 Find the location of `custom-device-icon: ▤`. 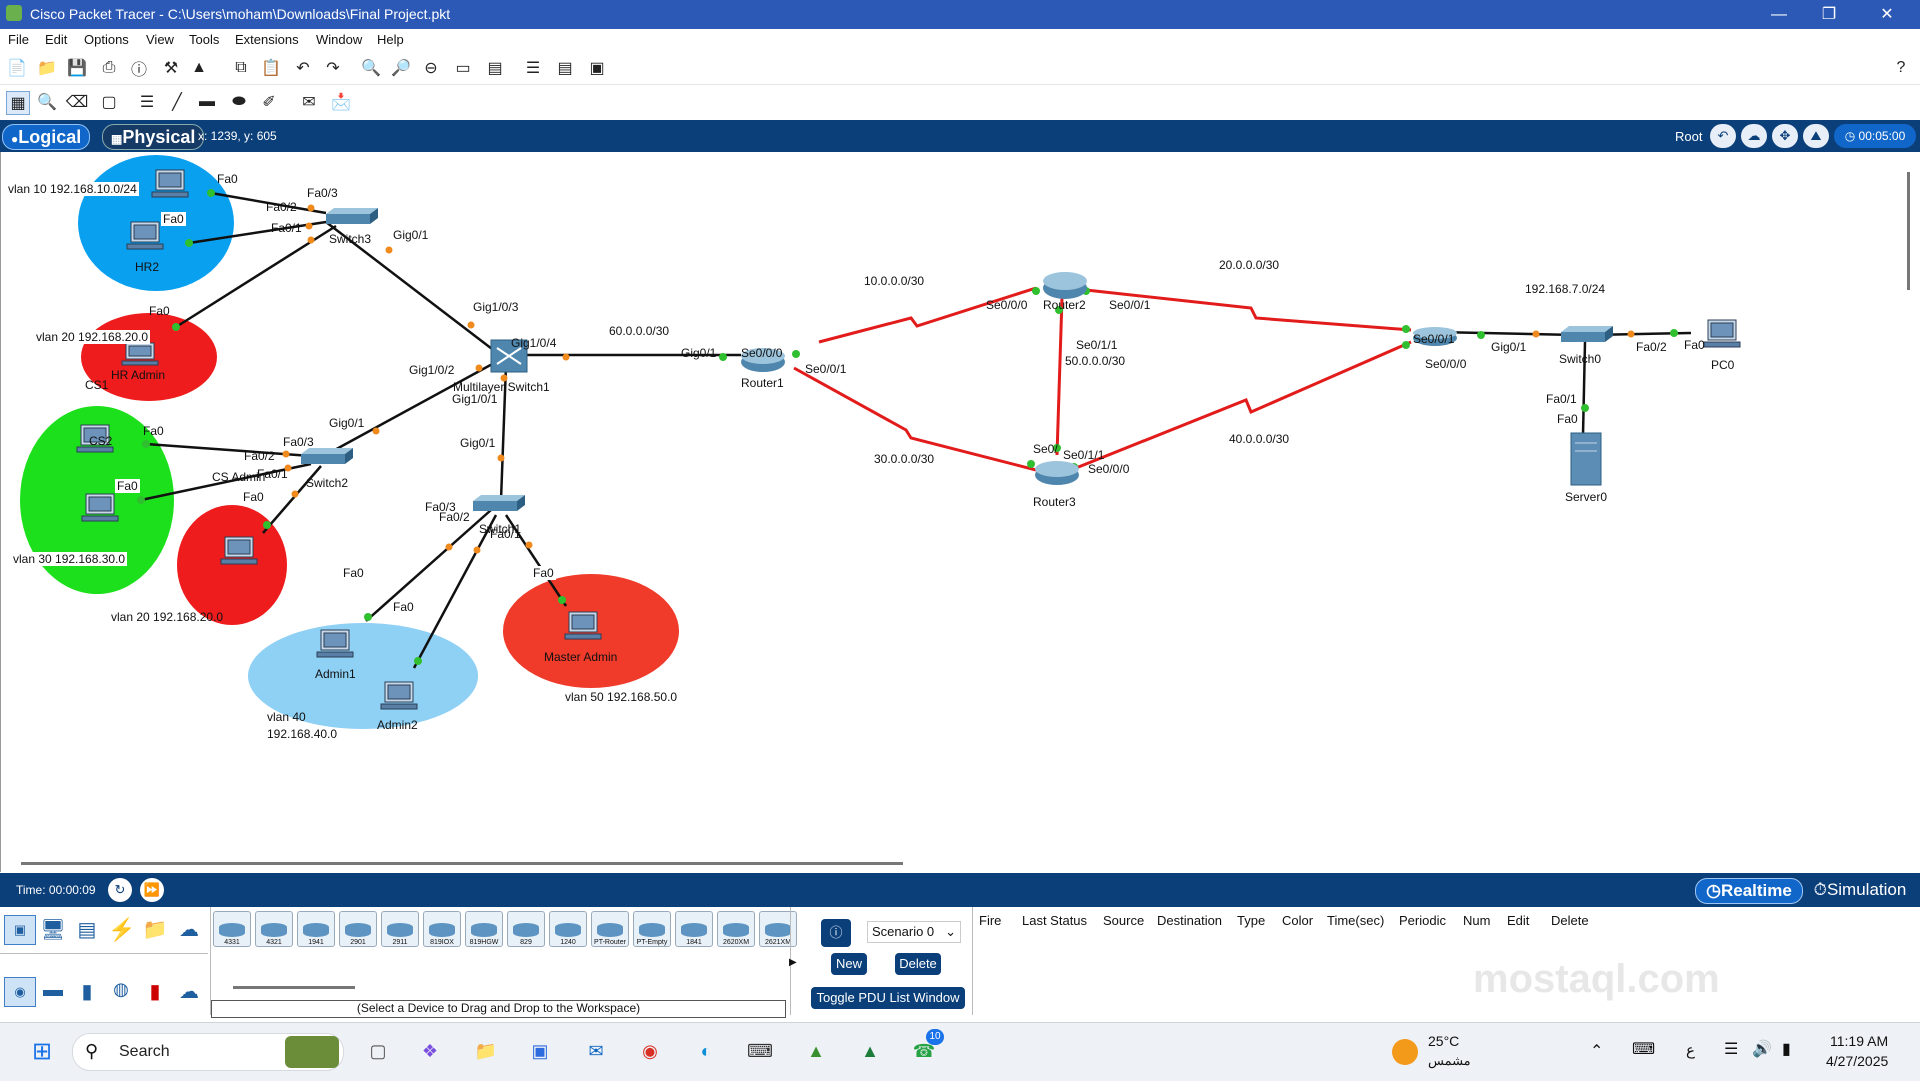

custom-device-icon: ▤ is located at coordinates (495, 68).